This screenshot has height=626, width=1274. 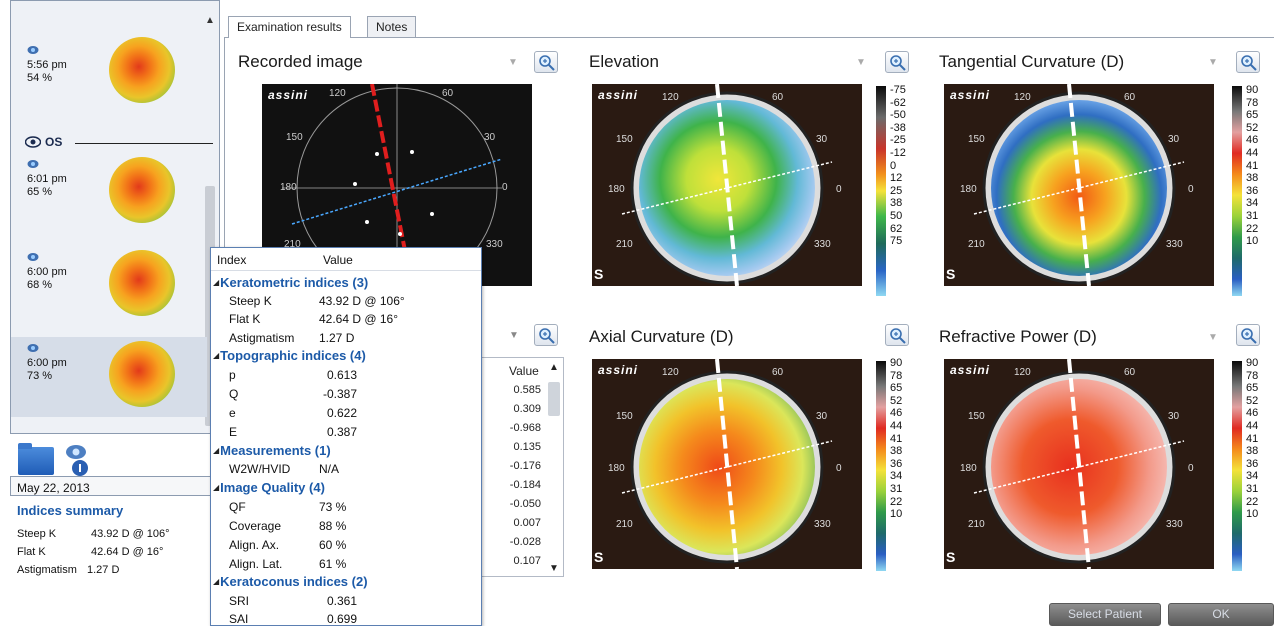 I want to click on summary-value: 1.27 D, so click(x=103, y=570).